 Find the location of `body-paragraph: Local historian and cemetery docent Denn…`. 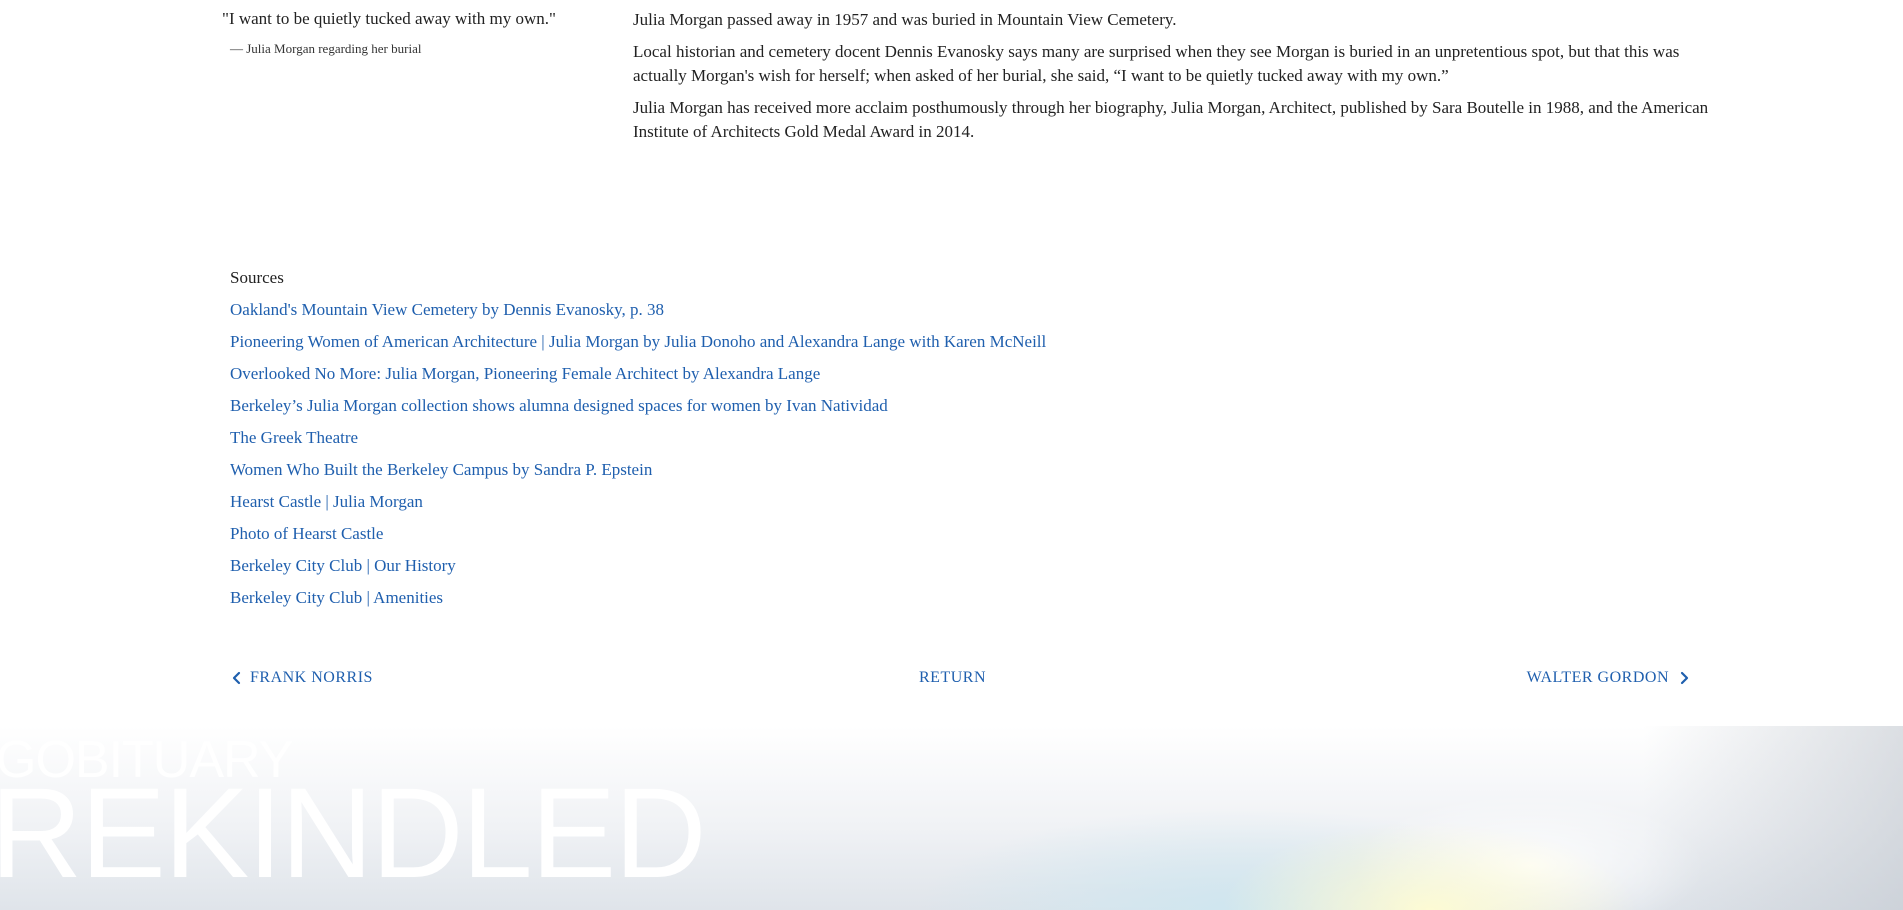

body-paragraph: Local historian and cemetery docent Denn… is located at coordinates (1156, 63).